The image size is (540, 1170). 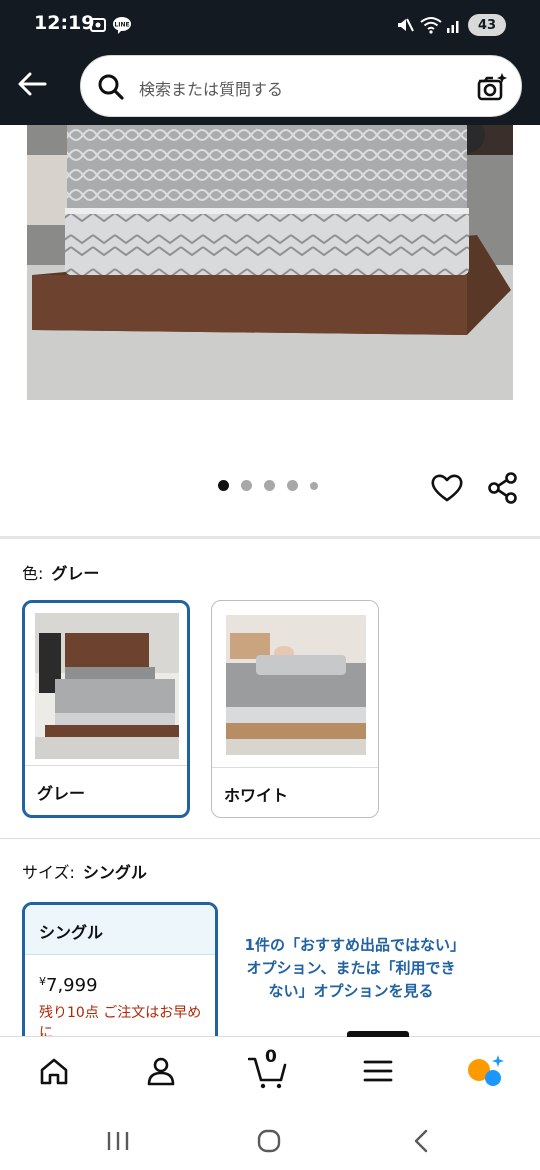 I want to click on system-nav-bar, so click(x=270, y=1138).